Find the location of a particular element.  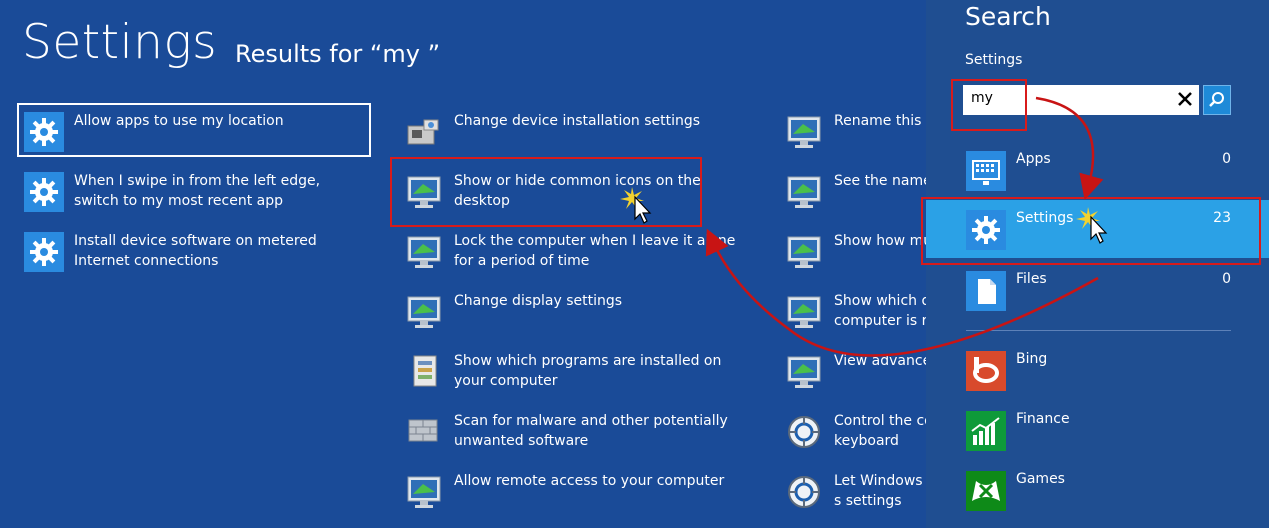

result-label: Change display settings is located at coordinates (538, 301).